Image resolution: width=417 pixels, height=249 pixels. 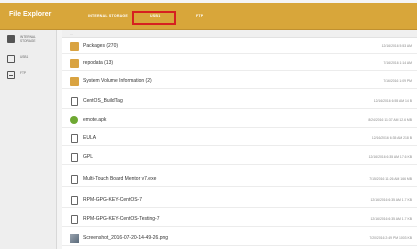 What do you see at coordinates (112, 200) in the screenshot?
I see `file-name: RPM-GPG-KEY-CentOS-7` at bounding box center [112, 200].